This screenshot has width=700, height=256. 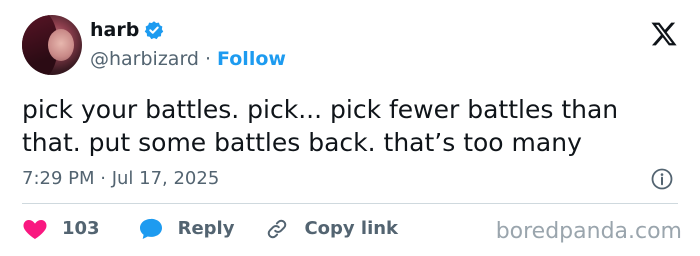 I want to click on divider, so click(x=350, y=203).